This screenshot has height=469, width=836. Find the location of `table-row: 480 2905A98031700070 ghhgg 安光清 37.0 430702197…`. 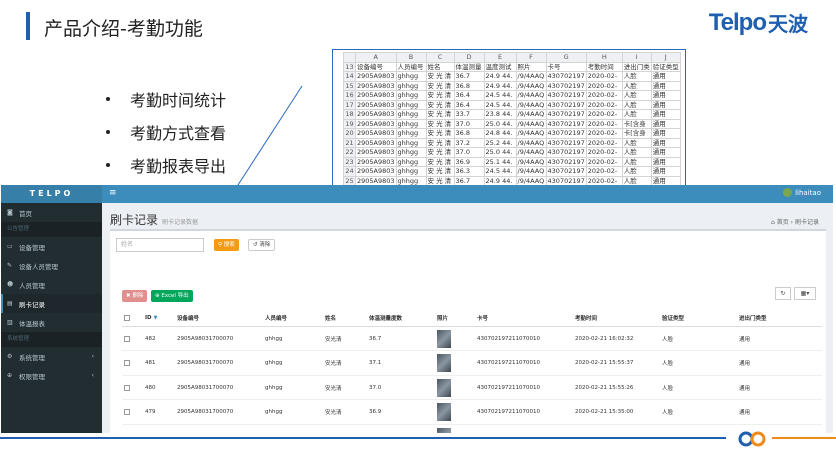

table-row: 480 2905A98031700070 ghhgg 安光清 37.0 430702197… is located at coordinates (472, 388).